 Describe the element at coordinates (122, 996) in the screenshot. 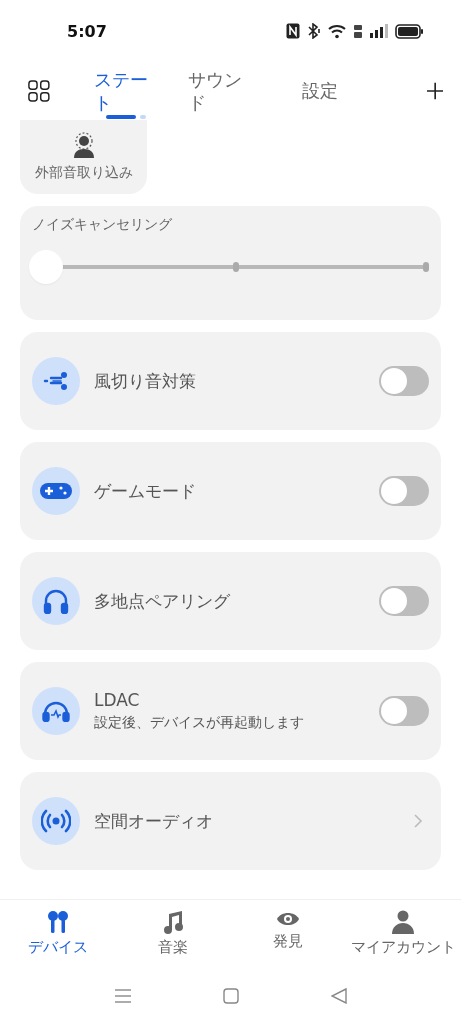

I see `recent-apps-icon` at that location.